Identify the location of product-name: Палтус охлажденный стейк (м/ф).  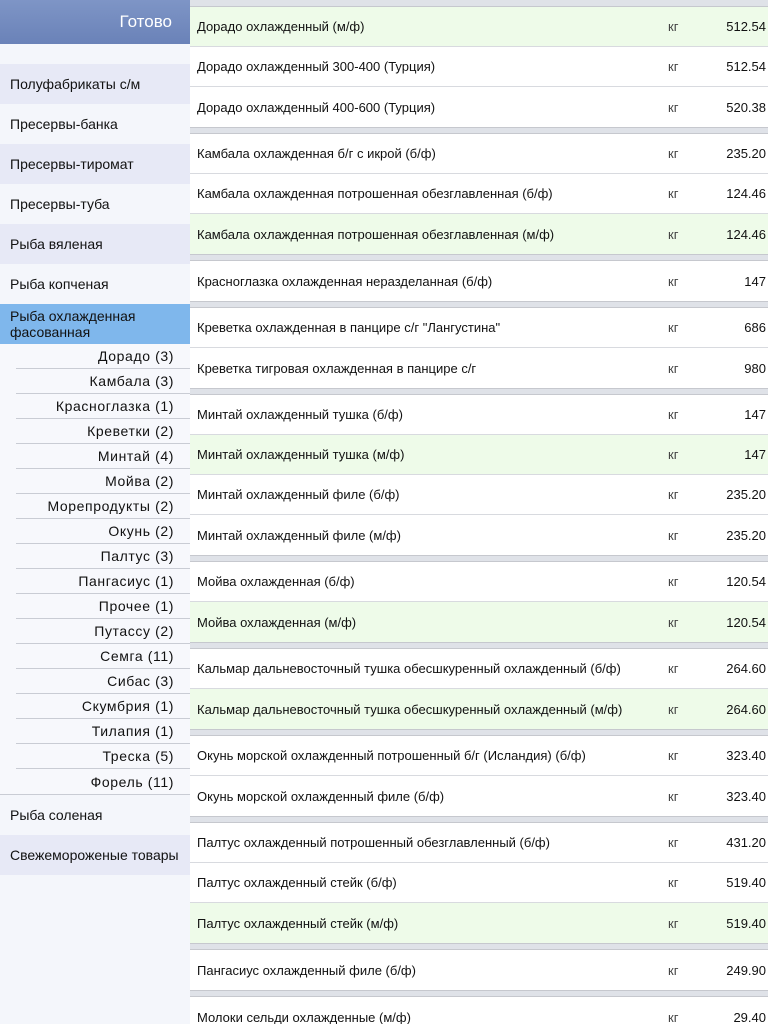
(298, 923).